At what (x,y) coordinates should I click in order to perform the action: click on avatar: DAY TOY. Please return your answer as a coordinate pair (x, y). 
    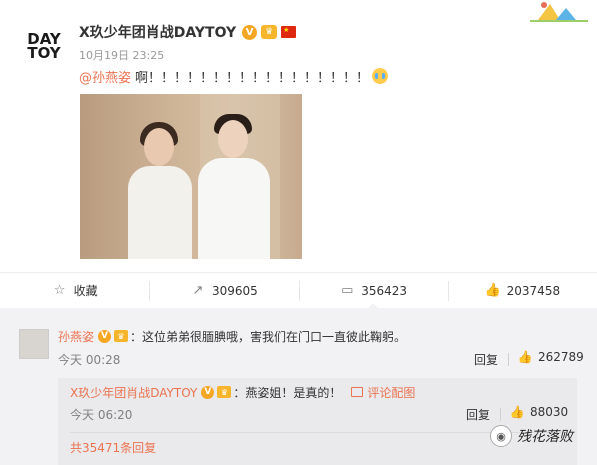
    Looking at the image, I should click on (44, 46).